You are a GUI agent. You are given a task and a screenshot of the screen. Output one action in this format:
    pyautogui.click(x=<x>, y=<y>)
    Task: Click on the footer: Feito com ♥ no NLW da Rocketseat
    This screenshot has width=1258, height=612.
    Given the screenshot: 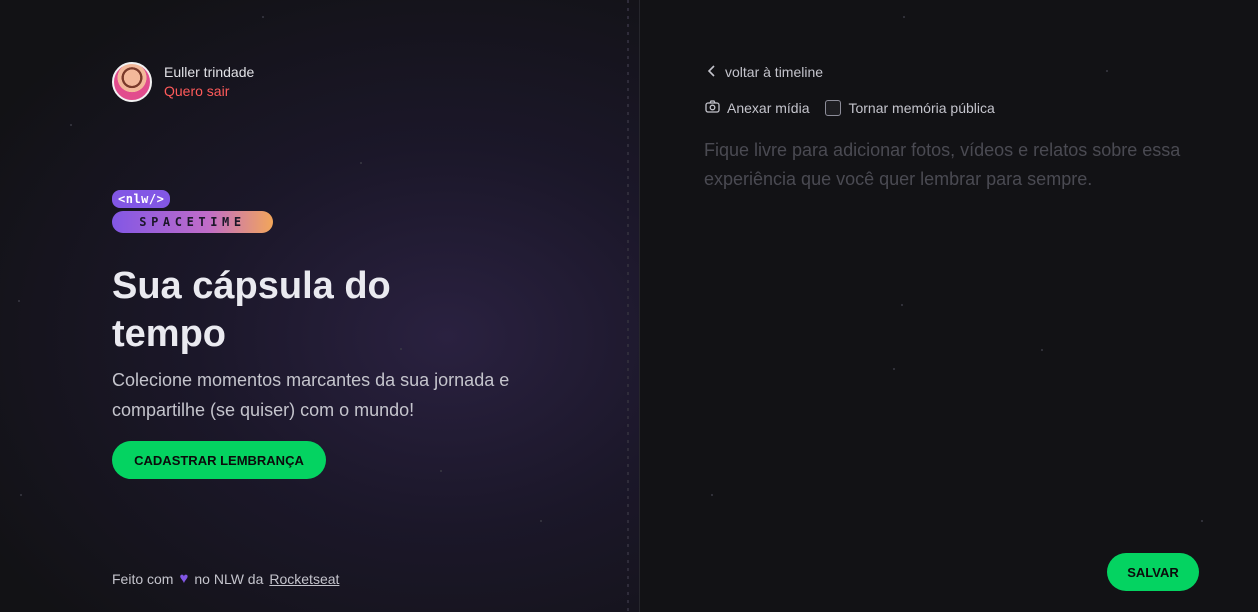 What is the action you would take?
    pyautogui.click(x=225, y=578)
    